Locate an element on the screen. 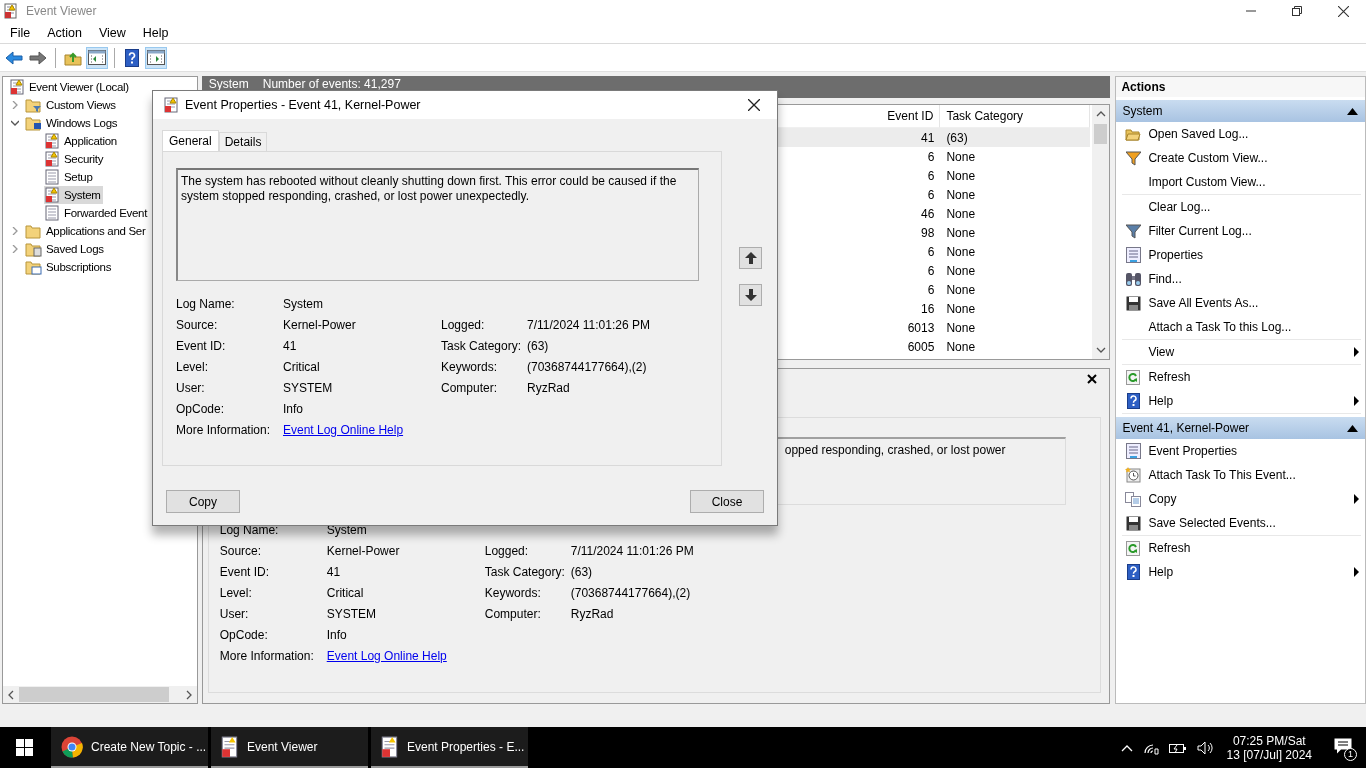  pane-close-button is located at coordinates (1092, 379).